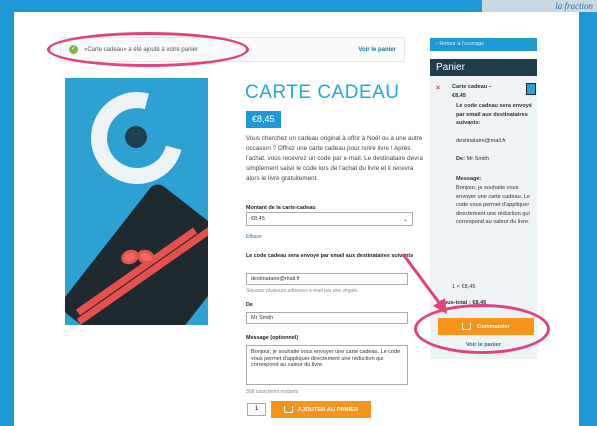 The image size is (597, 426). I want to click on quantity-input: 1, so click(256, 409).